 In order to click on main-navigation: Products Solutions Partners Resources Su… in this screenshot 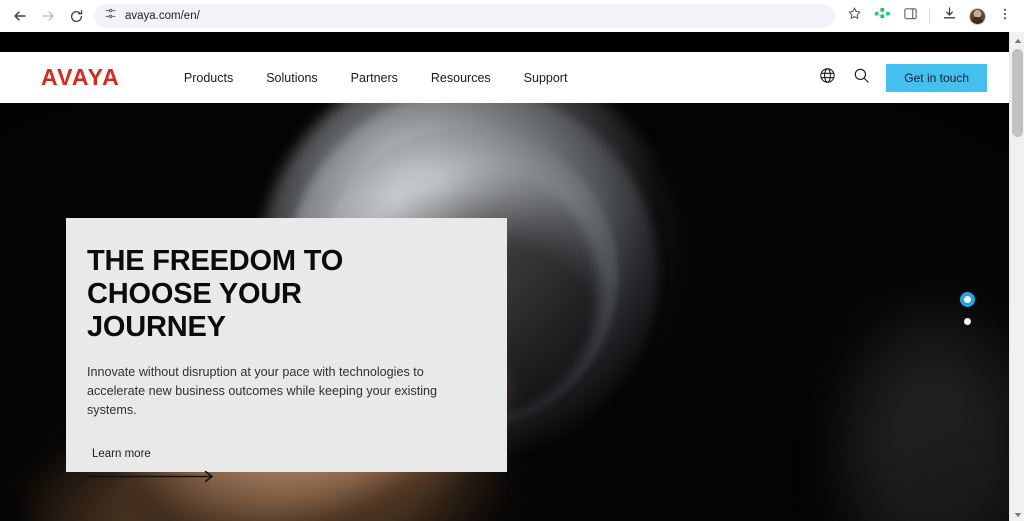, I will do `click(376, 78)`.